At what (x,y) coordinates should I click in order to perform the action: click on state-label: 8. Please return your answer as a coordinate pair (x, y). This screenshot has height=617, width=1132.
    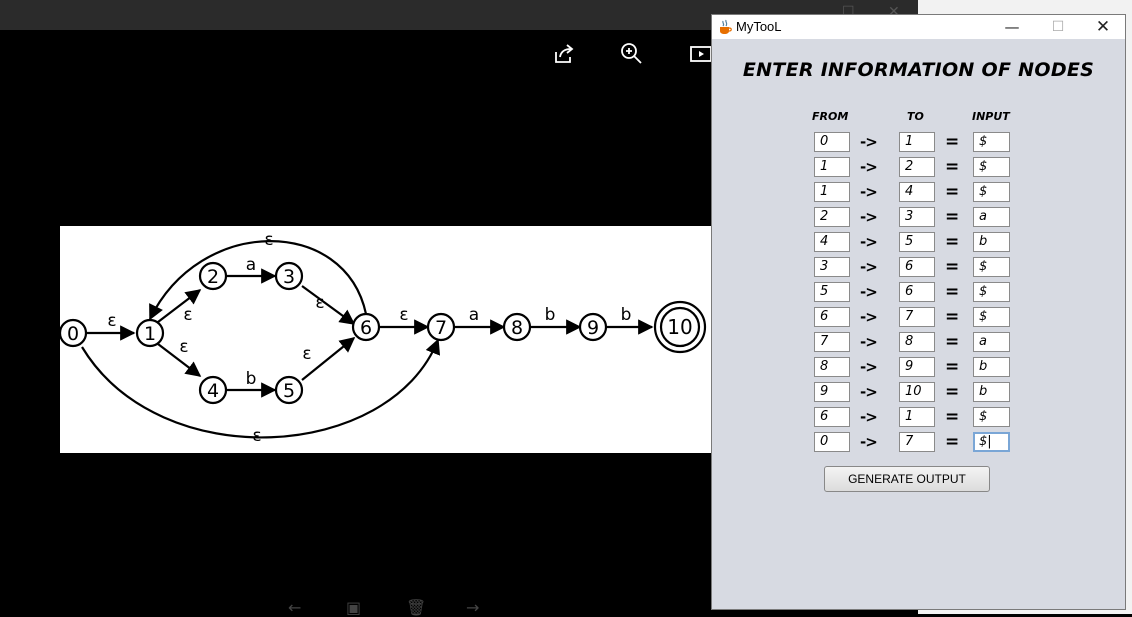
    Looking at the image, I should click on (517, 328).